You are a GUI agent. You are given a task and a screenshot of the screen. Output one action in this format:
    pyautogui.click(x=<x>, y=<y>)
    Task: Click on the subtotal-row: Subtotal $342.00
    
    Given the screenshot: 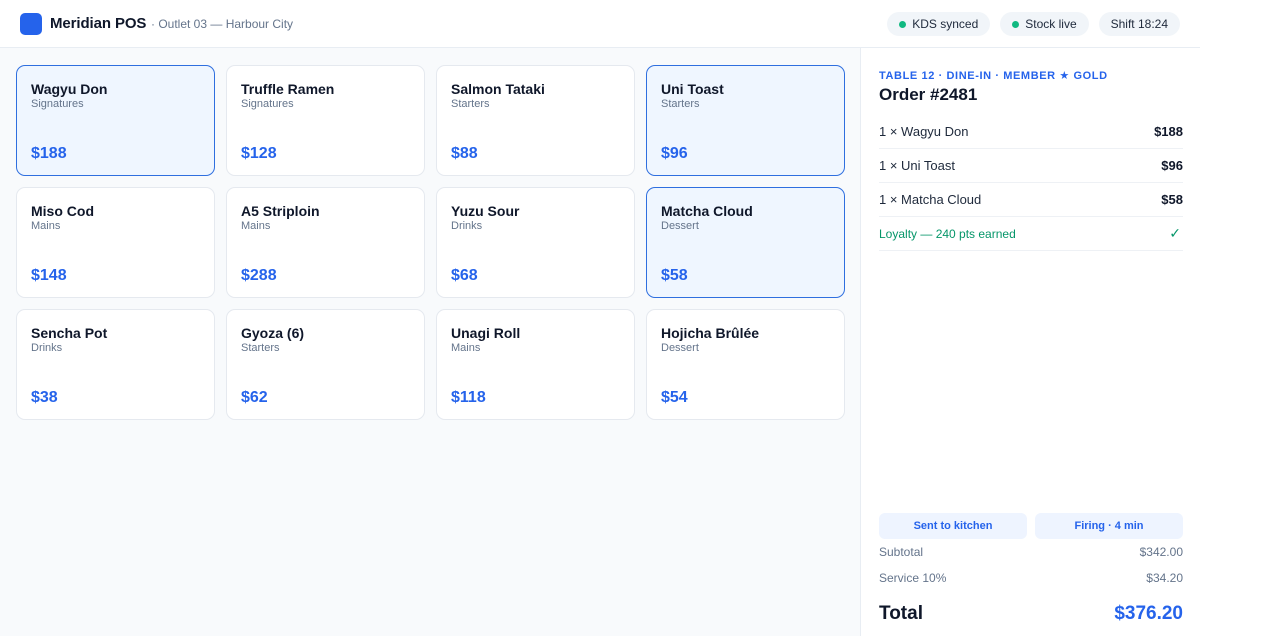 What is the action you would take?
    pyautogui.click(x=1031, y=552)
    